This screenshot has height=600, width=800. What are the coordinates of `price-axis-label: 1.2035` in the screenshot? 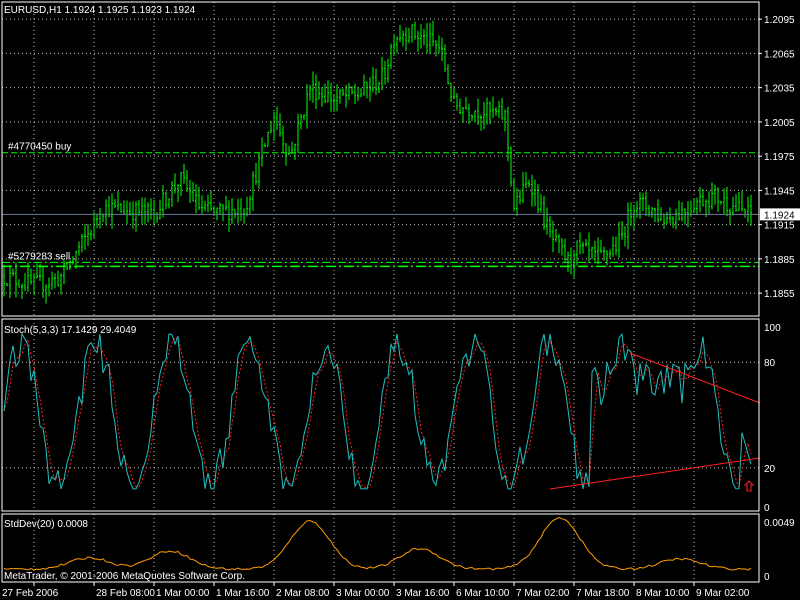 It's located at (779, 89).